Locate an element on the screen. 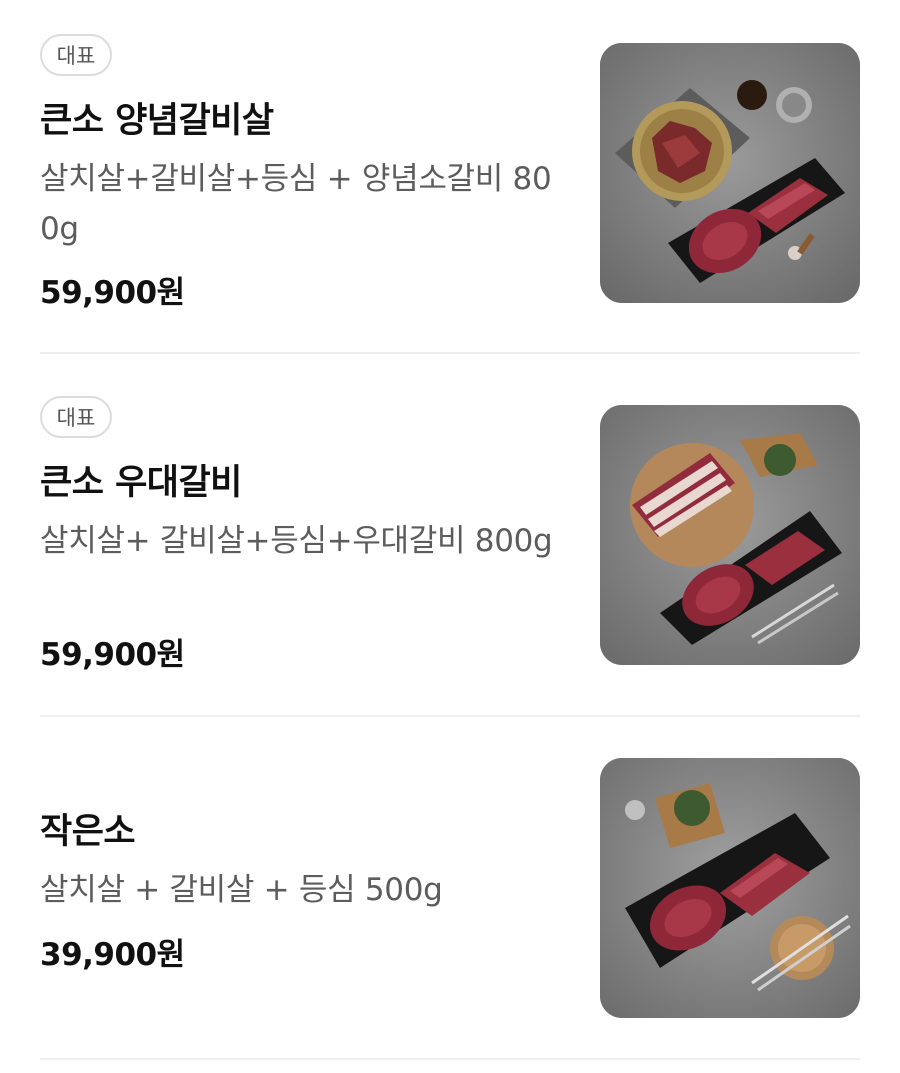 This screenshot has width=900, height=1073. menu-item-name: 큰소 양념갈비살 is located at coordinates (157, 121).